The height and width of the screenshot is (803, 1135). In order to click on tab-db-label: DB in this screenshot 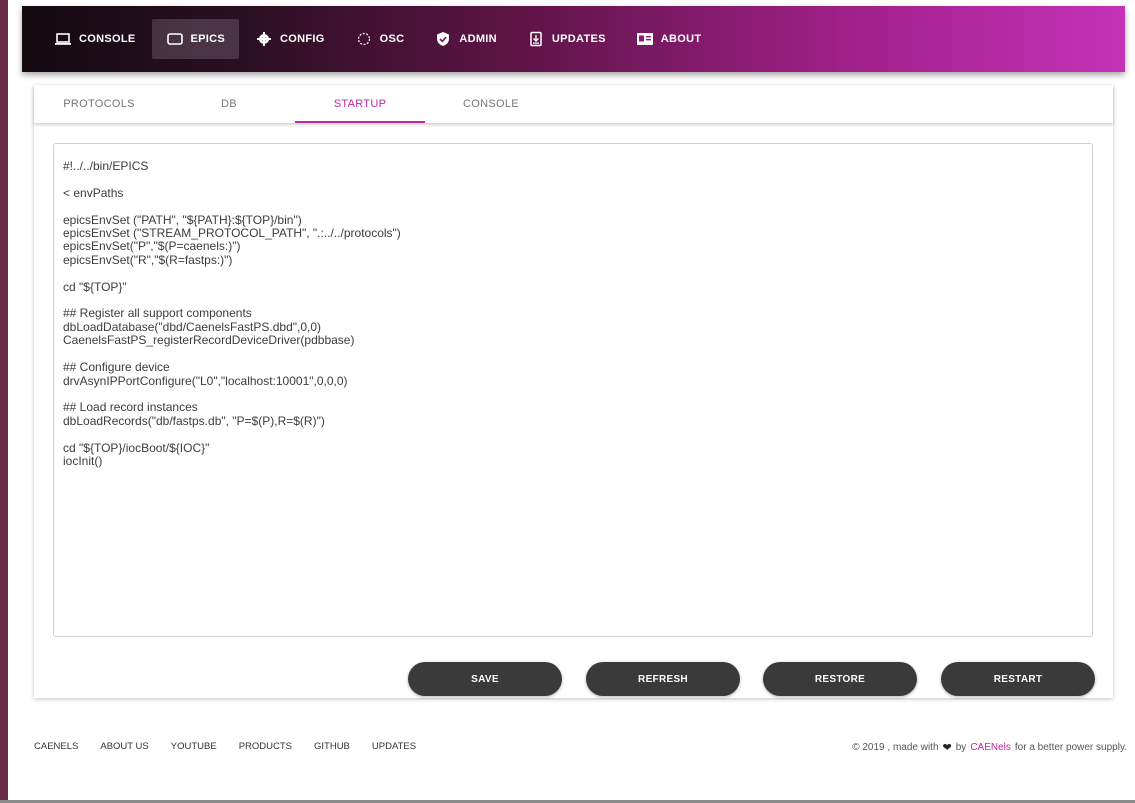, I will do `click(229, 104)`.